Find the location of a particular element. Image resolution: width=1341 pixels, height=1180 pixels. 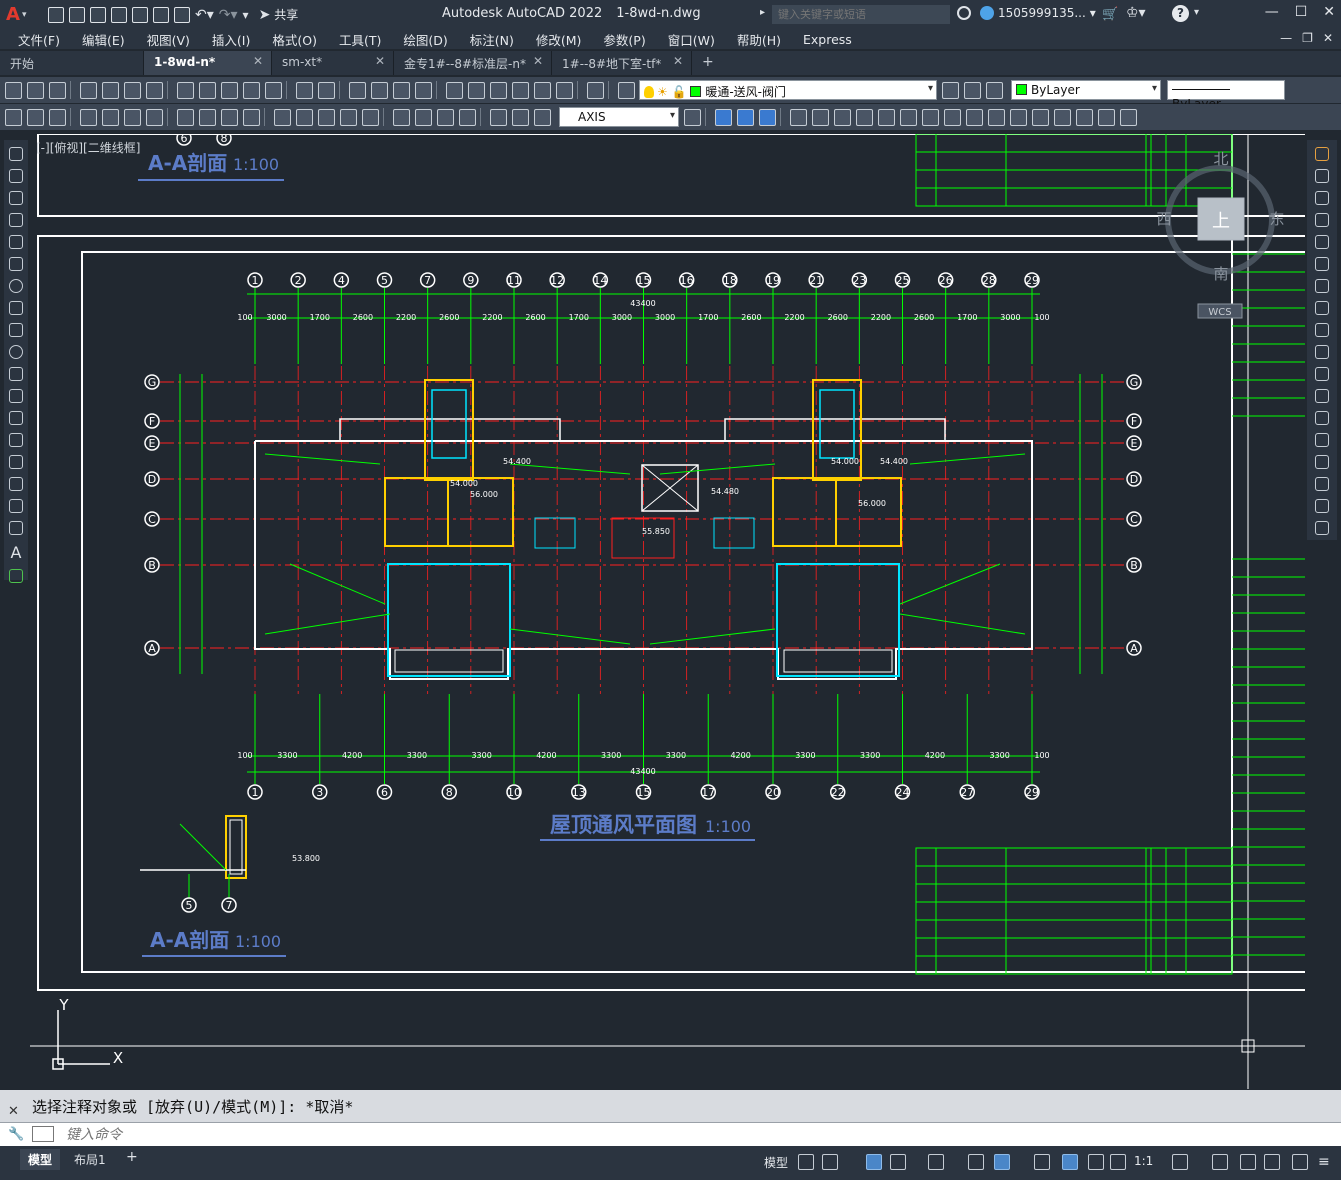

continue-icon is located at coordinates (326, 117).